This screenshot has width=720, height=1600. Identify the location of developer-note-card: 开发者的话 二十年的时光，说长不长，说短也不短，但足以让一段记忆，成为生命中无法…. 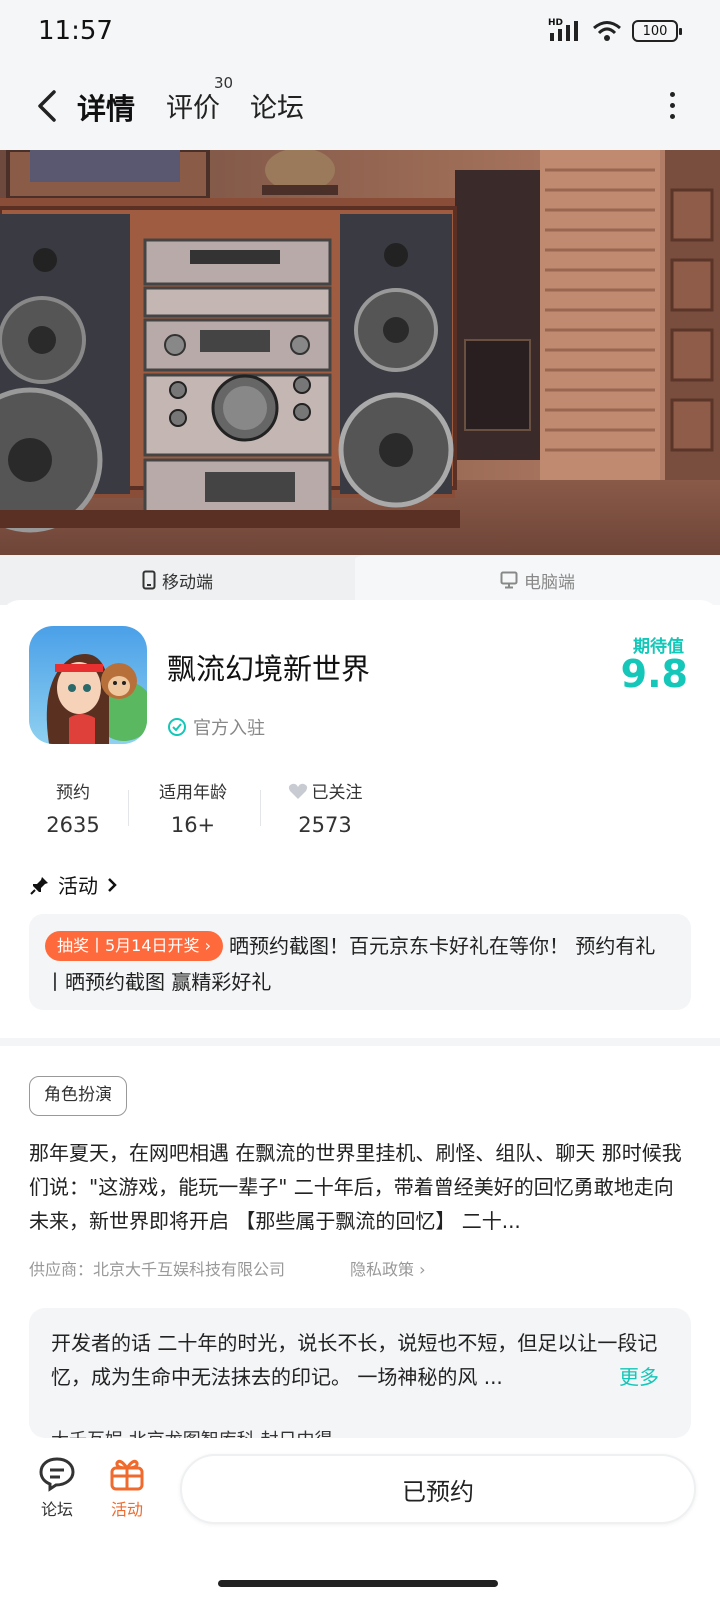
(360, 1373).